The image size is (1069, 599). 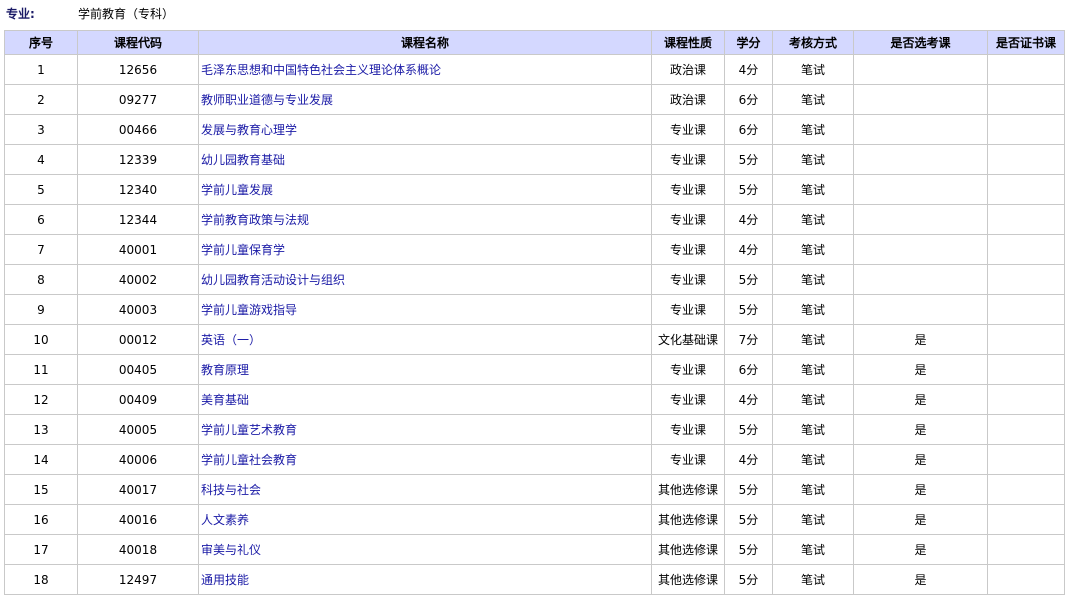 I want to click on cell-name: 毛泽东思想和中国特色社会主义理论体系概论, so click(x=425, y=69).